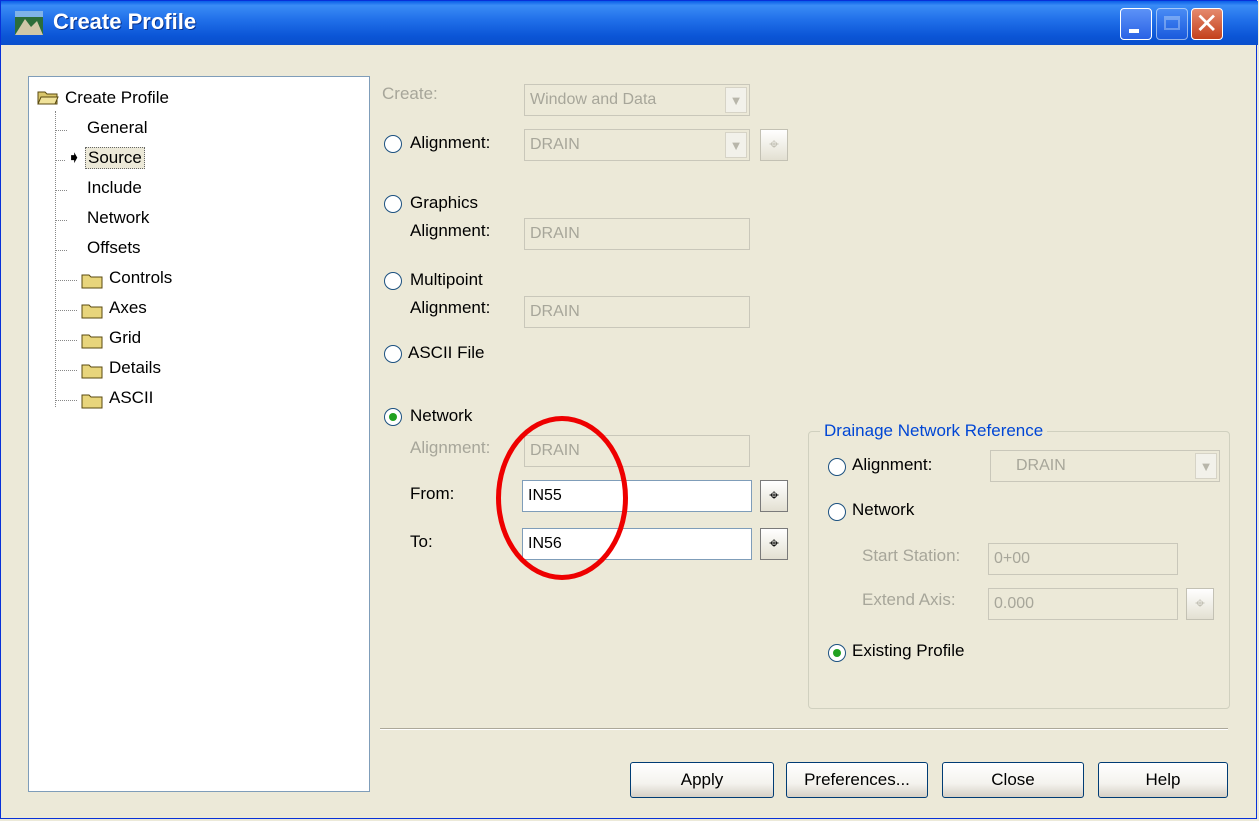 This screenshot has width=1259, height=821. Describe the element at coordinates (1012, 558) in the screenshot. I see `start-station-value: 0+00` at that location.